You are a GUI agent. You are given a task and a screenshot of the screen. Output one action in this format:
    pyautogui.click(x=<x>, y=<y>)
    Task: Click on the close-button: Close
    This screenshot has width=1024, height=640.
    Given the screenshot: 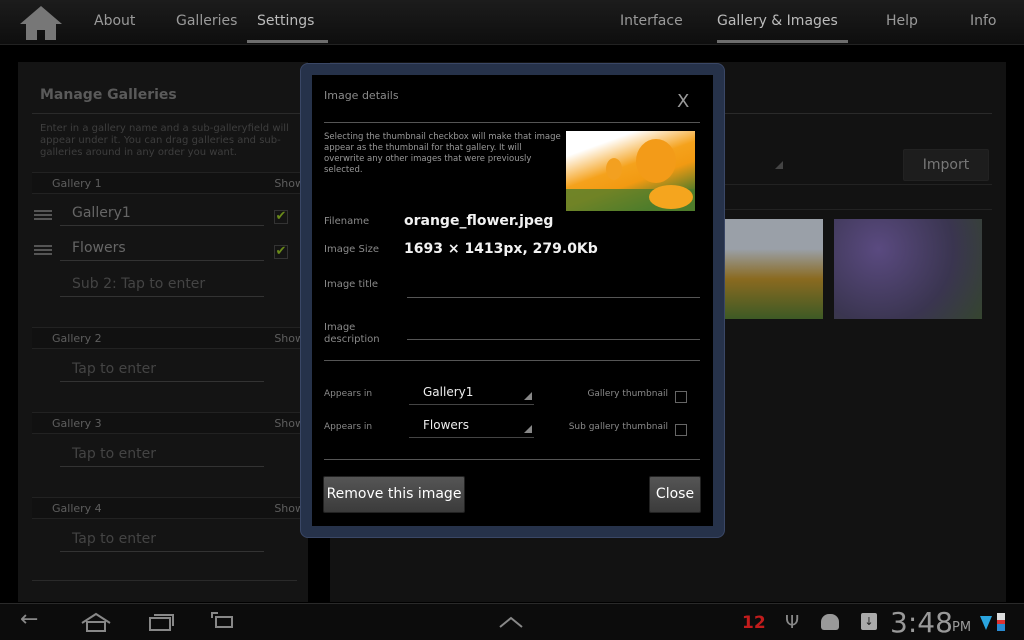 What is the action you would take?
    pyautogui.click(x=675, y=494)
    